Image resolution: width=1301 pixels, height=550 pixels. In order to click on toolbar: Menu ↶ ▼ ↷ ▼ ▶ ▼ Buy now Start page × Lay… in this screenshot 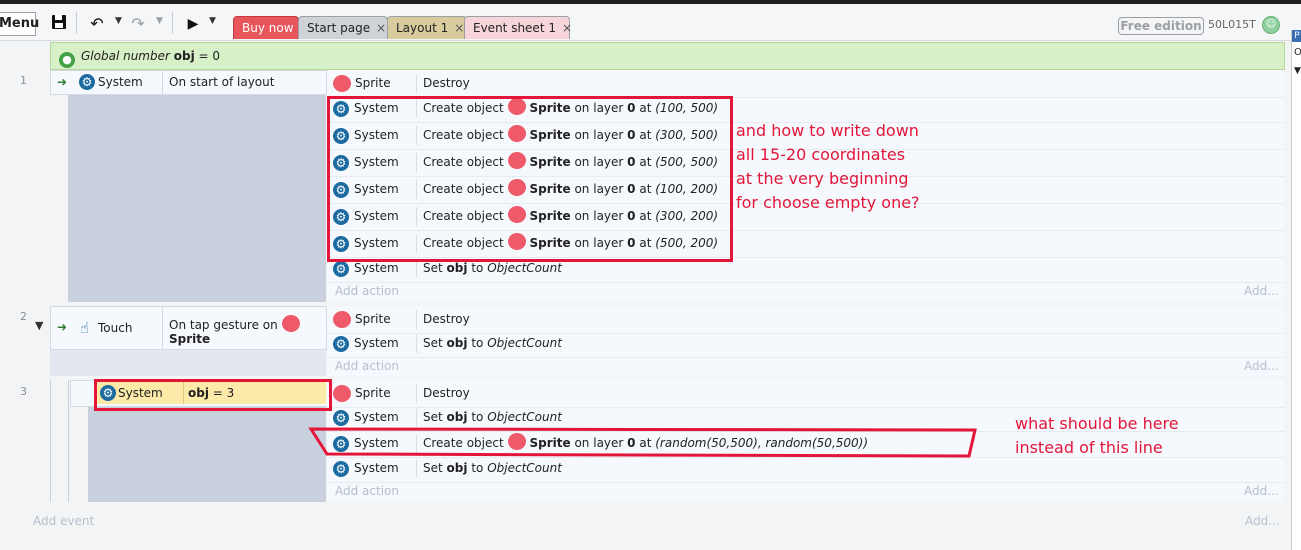, I will do `click(650, 22)`.